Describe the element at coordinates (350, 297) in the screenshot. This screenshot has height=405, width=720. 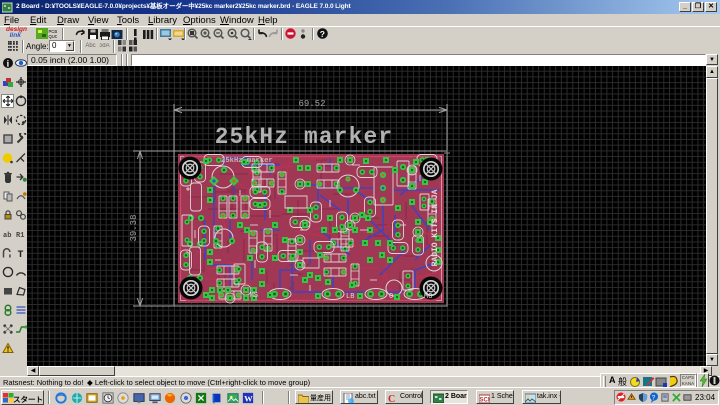
I see `svg-text: LB` at that location.